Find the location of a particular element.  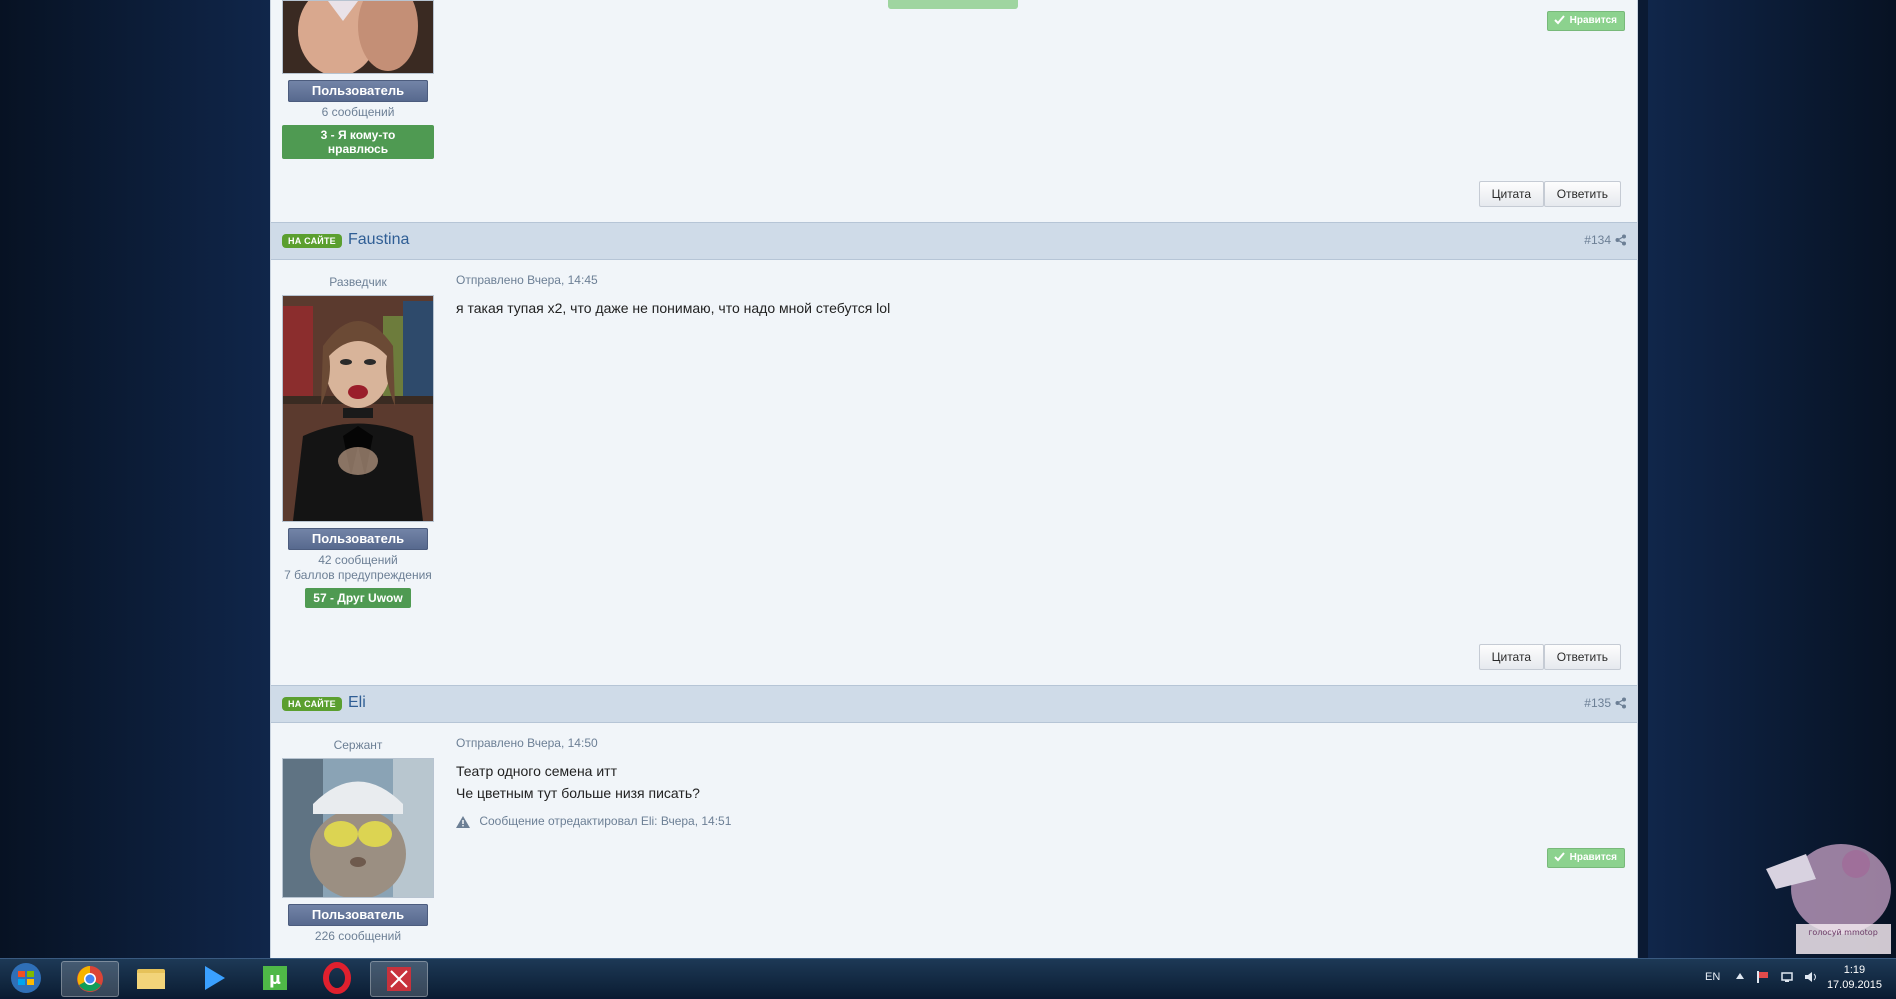

taskbar-chrome is located at coordinates (90, 979).